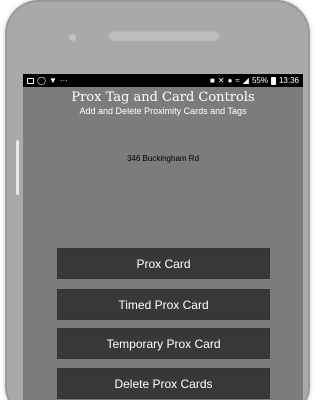 This screenshot has width=320, height=400. What do you see at coordinates (230, 80) in the screenshot?
I see `alarm-icon: ●` at bounding box center [230, 80].